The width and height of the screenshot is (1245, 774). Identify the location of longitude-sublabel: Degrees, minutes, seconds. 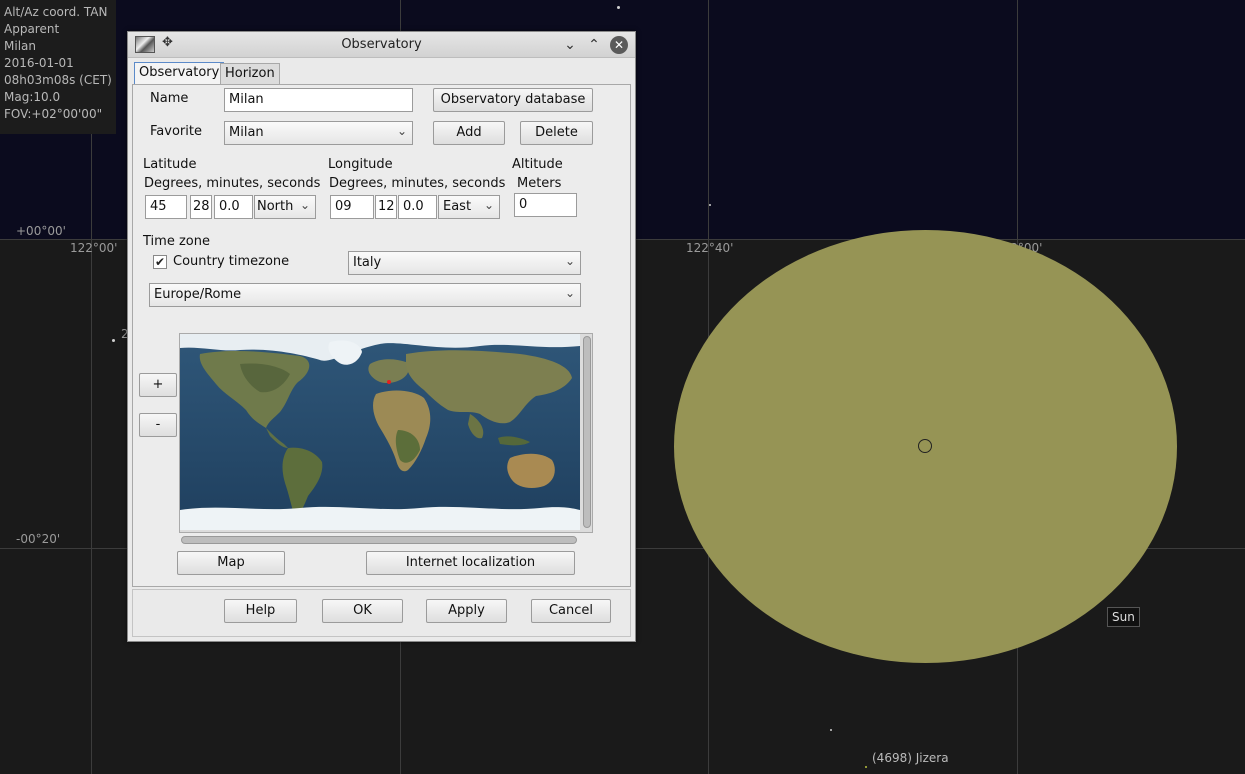
(417, 183).